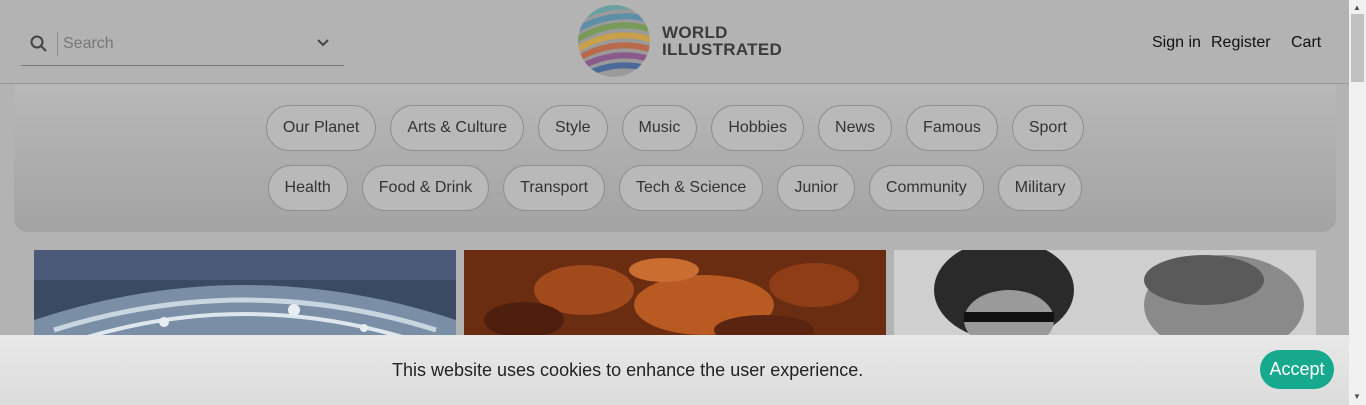  I want to click on category-transport: Transport, so click(554, 188).